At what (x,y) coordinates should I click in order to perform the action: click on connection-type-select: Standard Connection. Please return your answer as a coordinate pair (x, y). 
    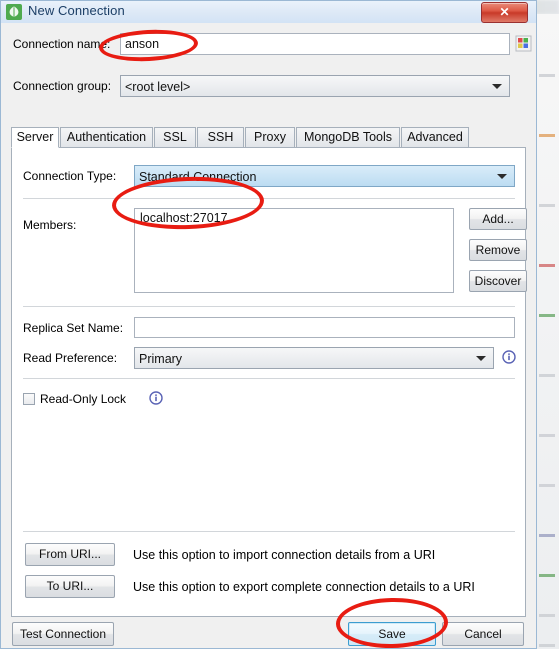
    Looking at the image, I should click on (324, 176).